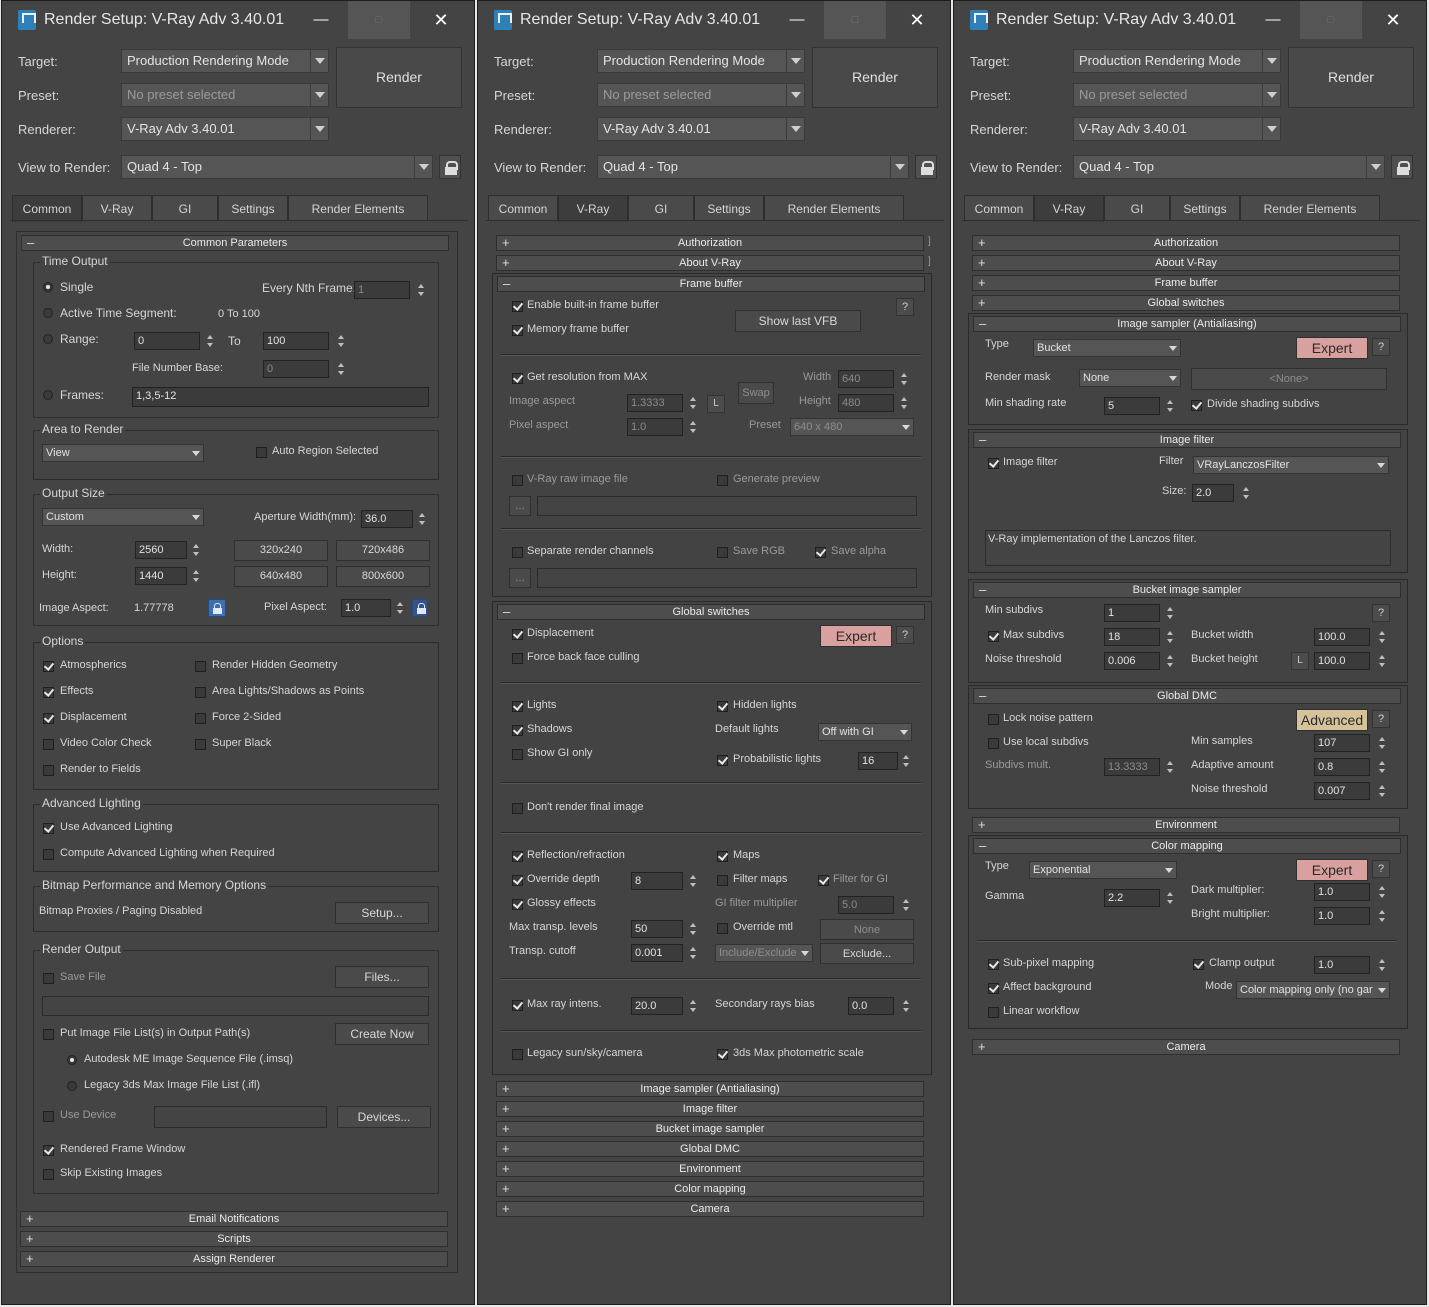 This screenshot has width=1429, height=1307. I want to click on tab-vray: V-Ray, so click(1069, 208).